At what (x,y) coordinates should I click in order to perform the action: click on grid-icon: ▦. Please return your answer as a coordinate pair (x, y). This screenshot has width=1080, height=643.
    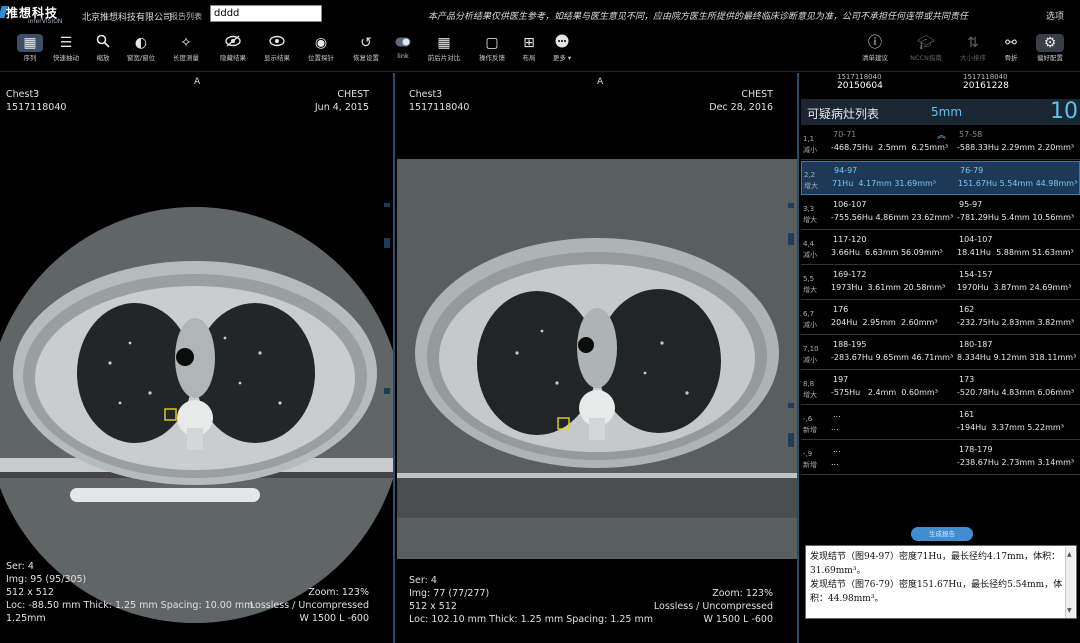
    Looking at the image, I should click on (30, 43).